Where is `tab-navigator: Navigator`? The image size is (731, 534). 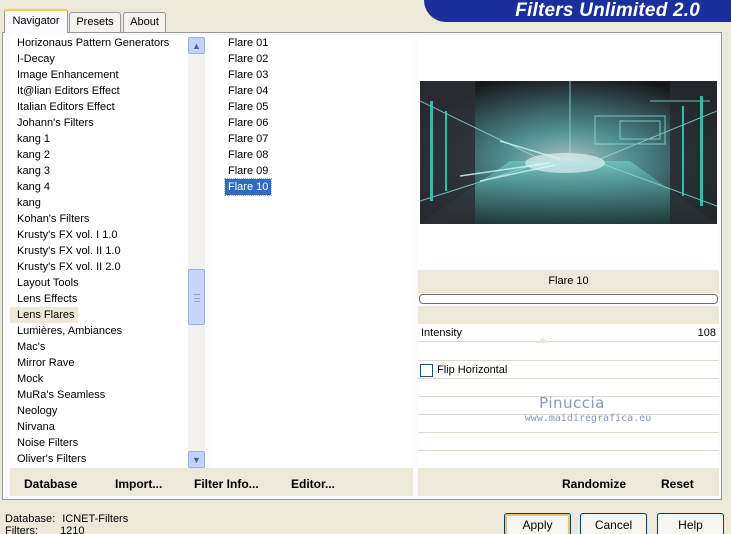 tab-navigator: Navigator is located at coordinates (36, 21).